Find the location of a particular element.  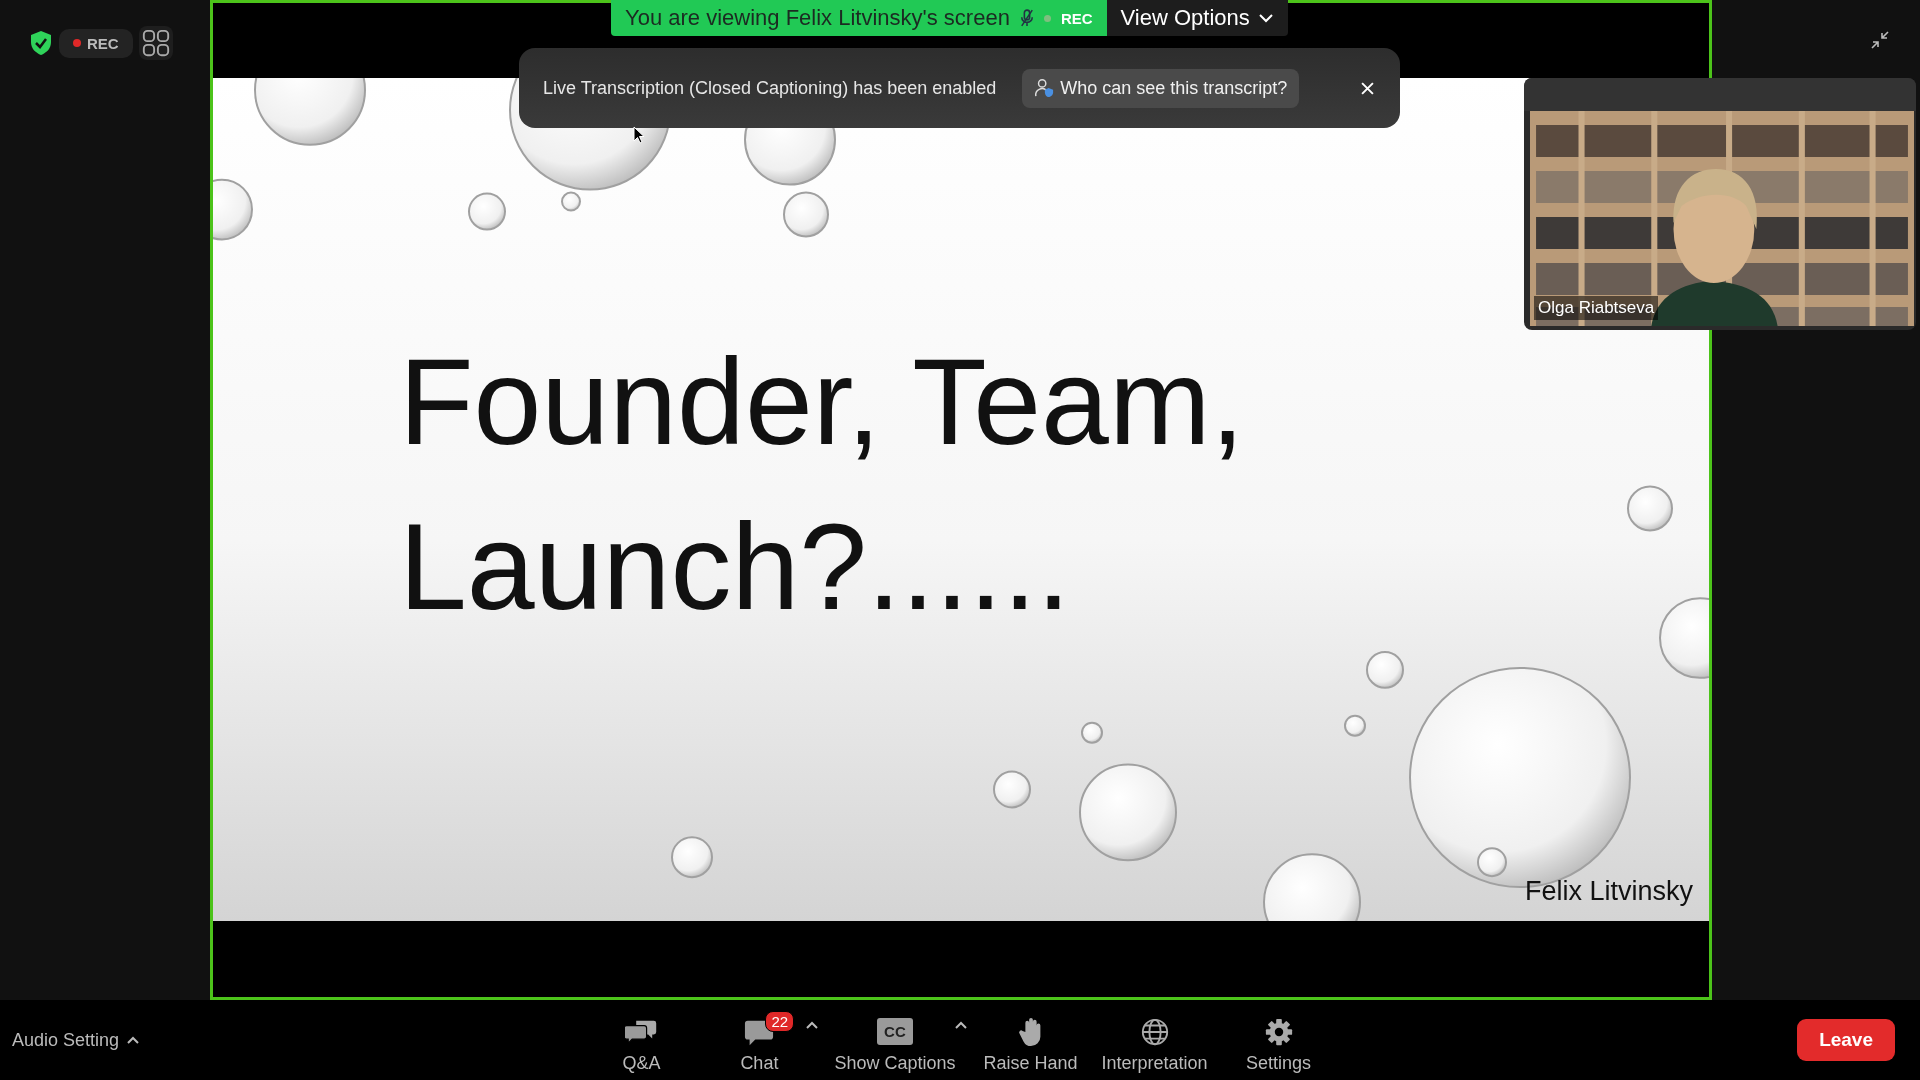

globe-button: Interpretation is located at coordinates (1154, 1040).